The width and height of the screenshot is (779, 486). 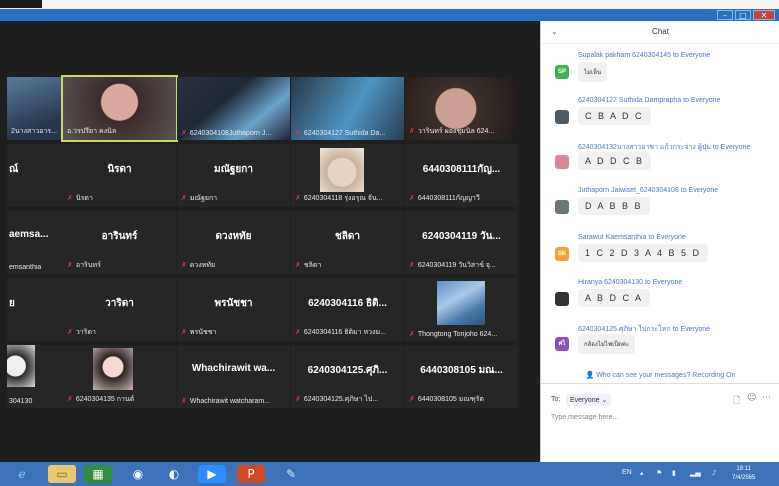 What do you see at coordinates (251, 474) in the screenshot?
I see `powerpoint-icon: P` at bounding box center [251, 474].